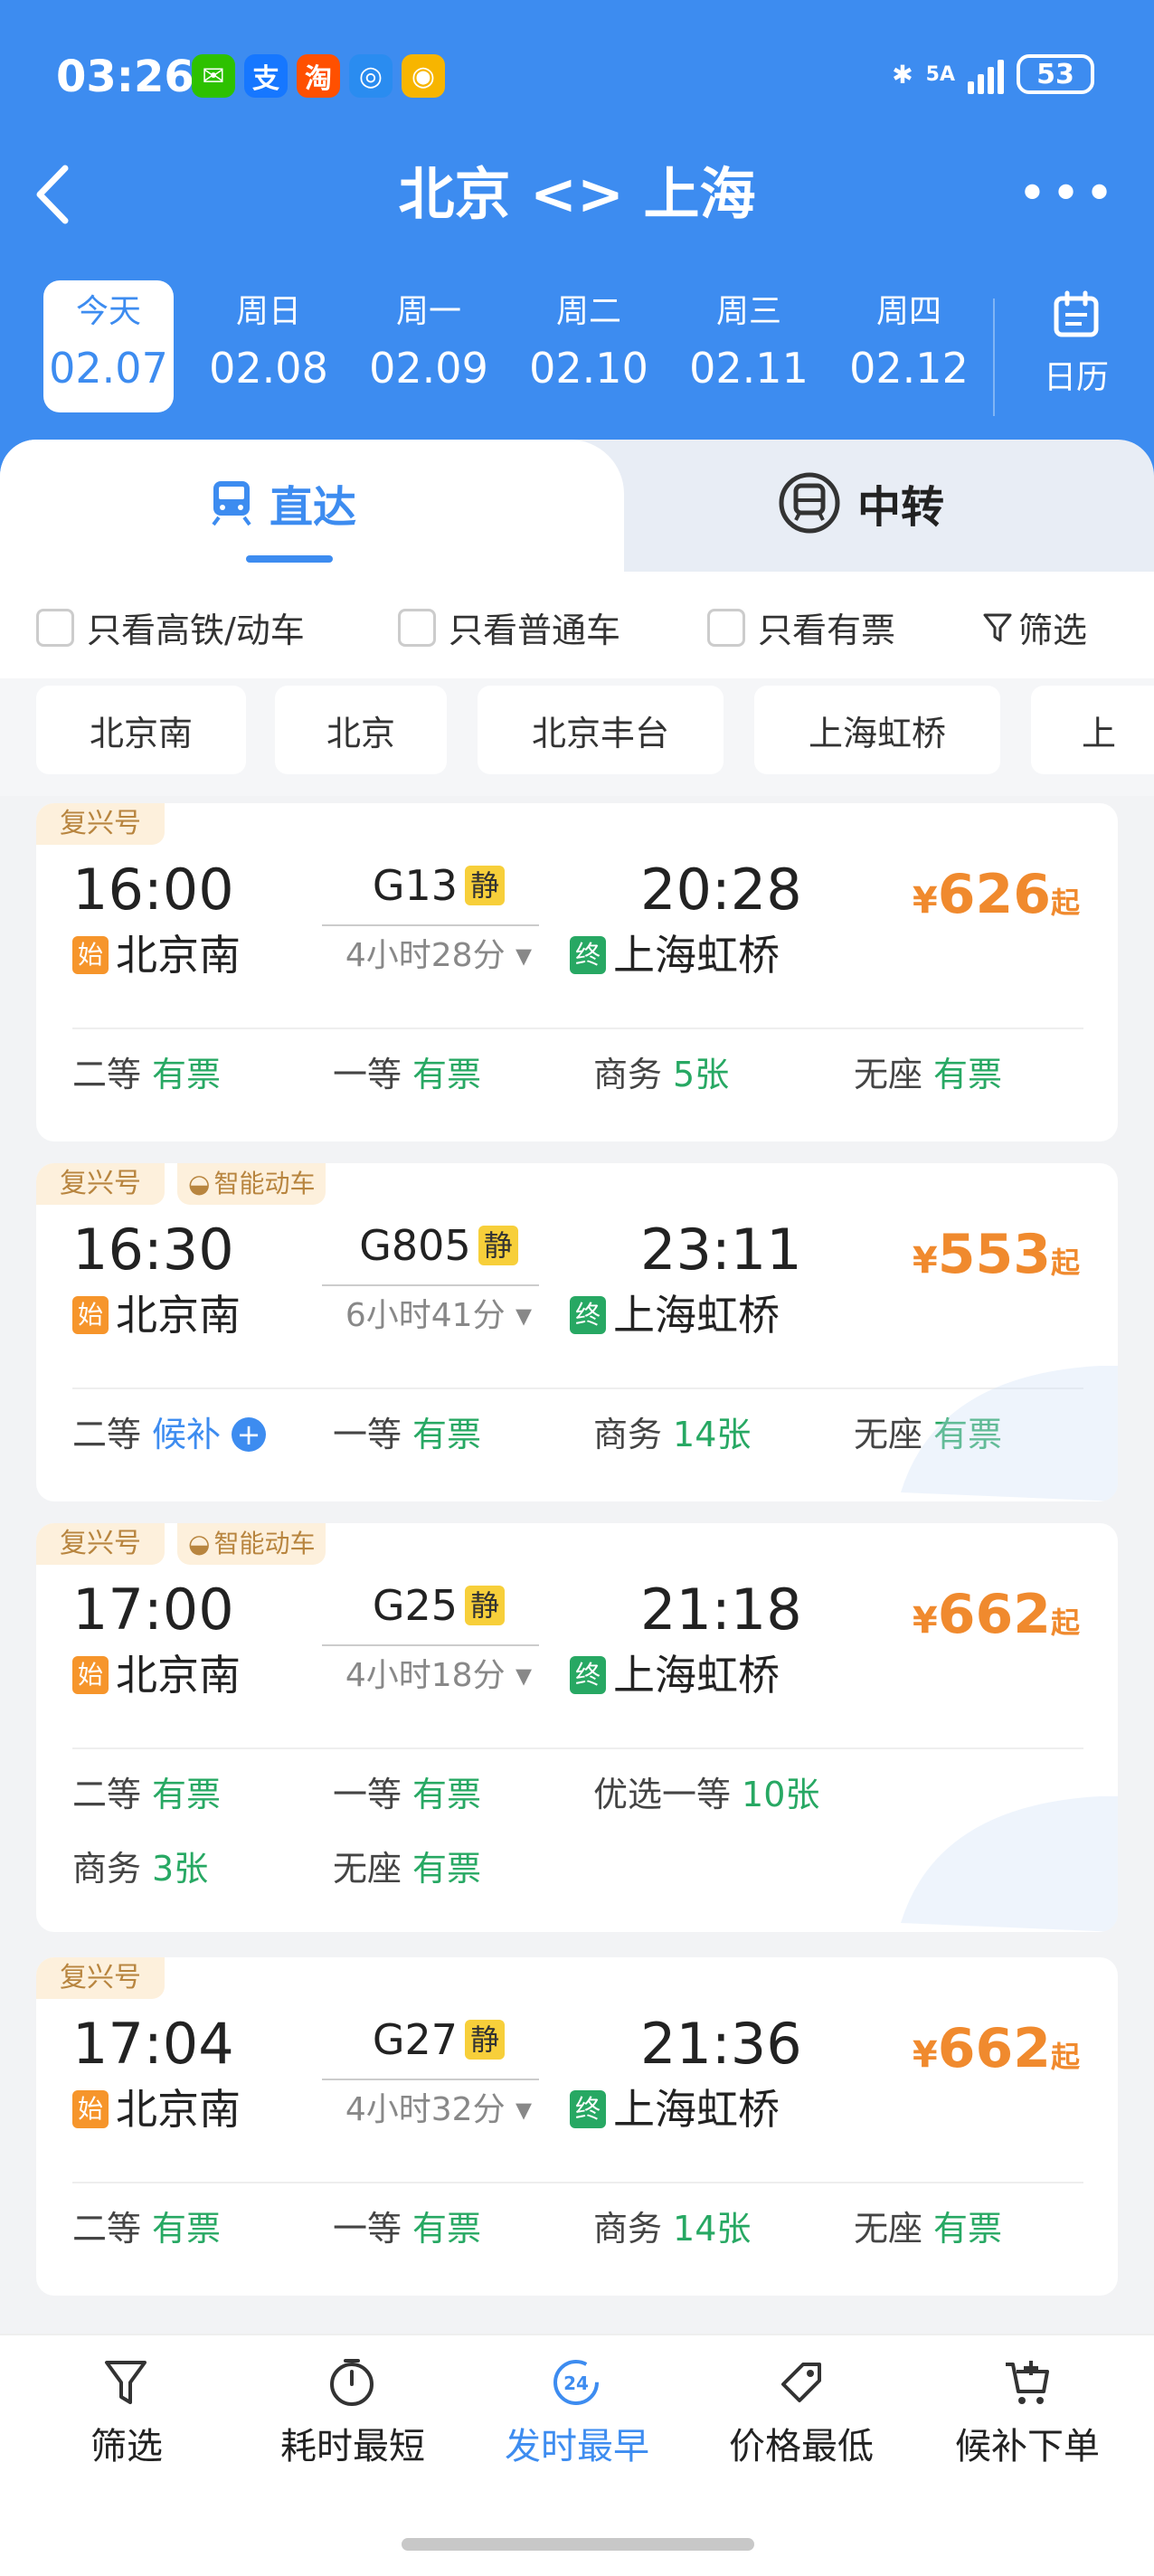 This screenshot has width=1154, height=2576. I want to click on tab-transfer: 中转, so click(861, 503).